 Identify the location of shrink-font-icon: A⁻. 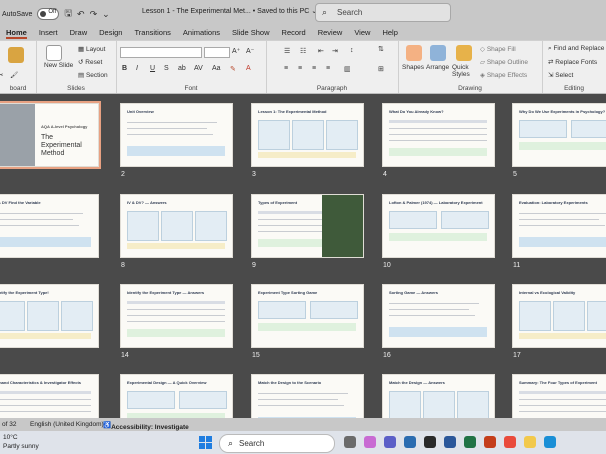
(250, 51).